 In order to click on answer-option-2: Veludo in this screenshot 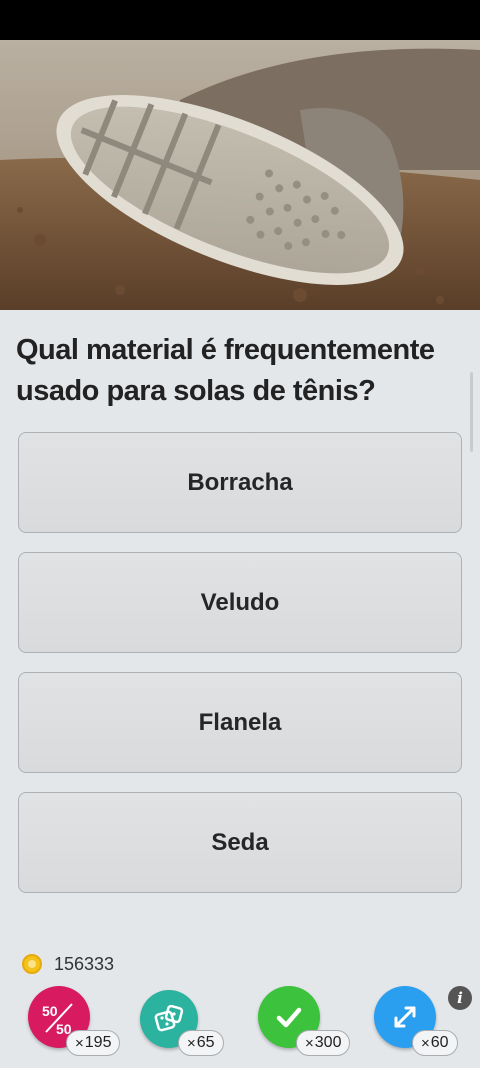, I will do `click(240, 602)`.